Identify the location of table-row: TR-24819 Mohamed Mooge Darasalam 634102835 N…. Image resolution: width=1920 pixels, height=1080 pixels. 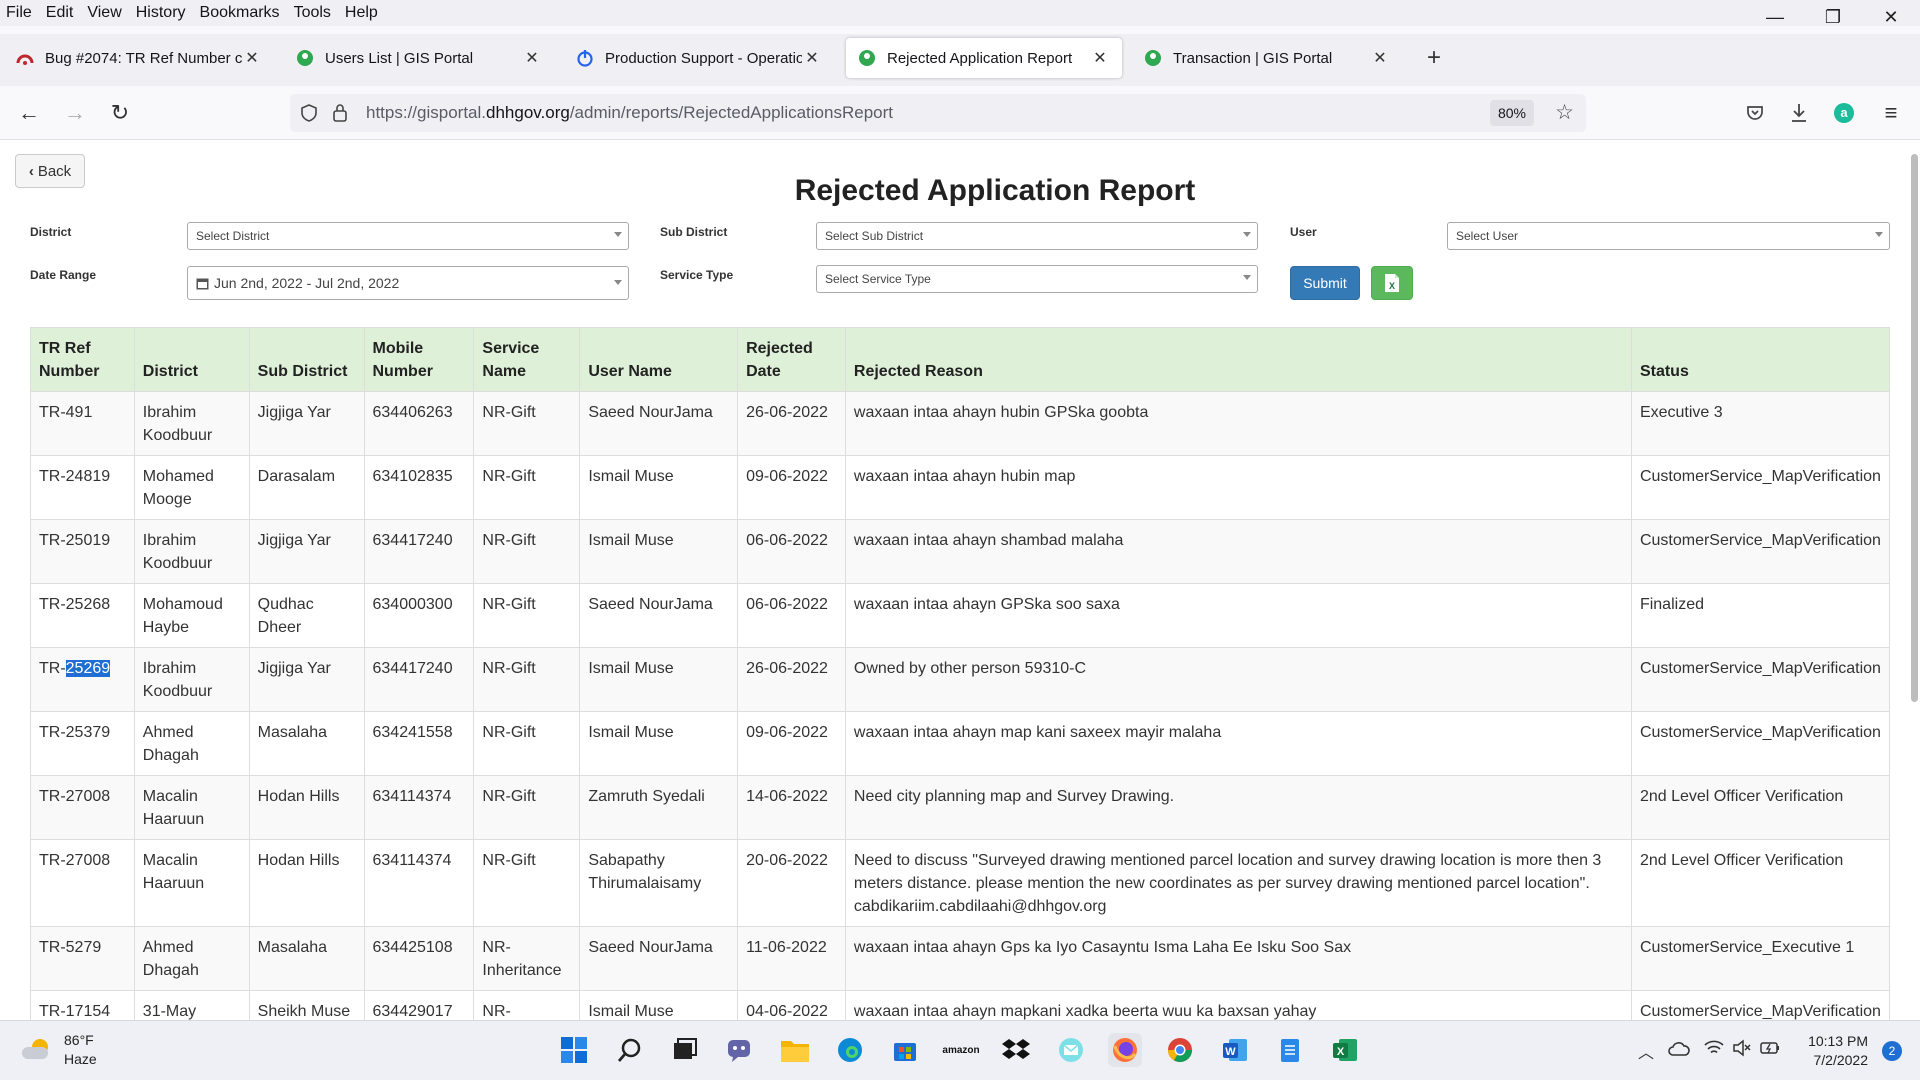
(960, 487).